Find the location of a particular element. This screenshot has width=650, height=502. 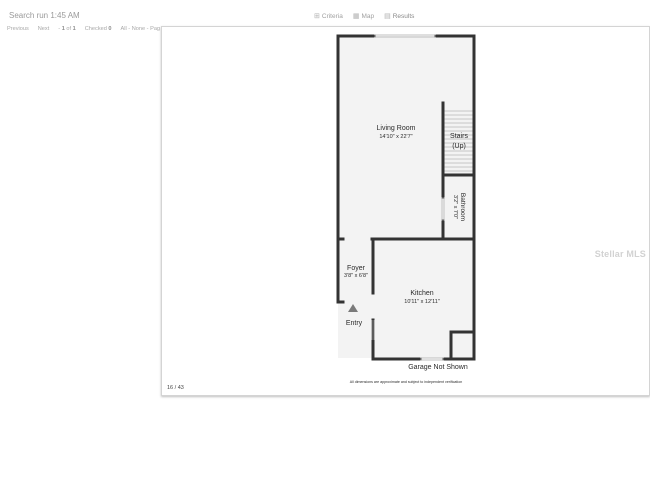

living-room-label: Living Room is located at coordinates (396, 128).